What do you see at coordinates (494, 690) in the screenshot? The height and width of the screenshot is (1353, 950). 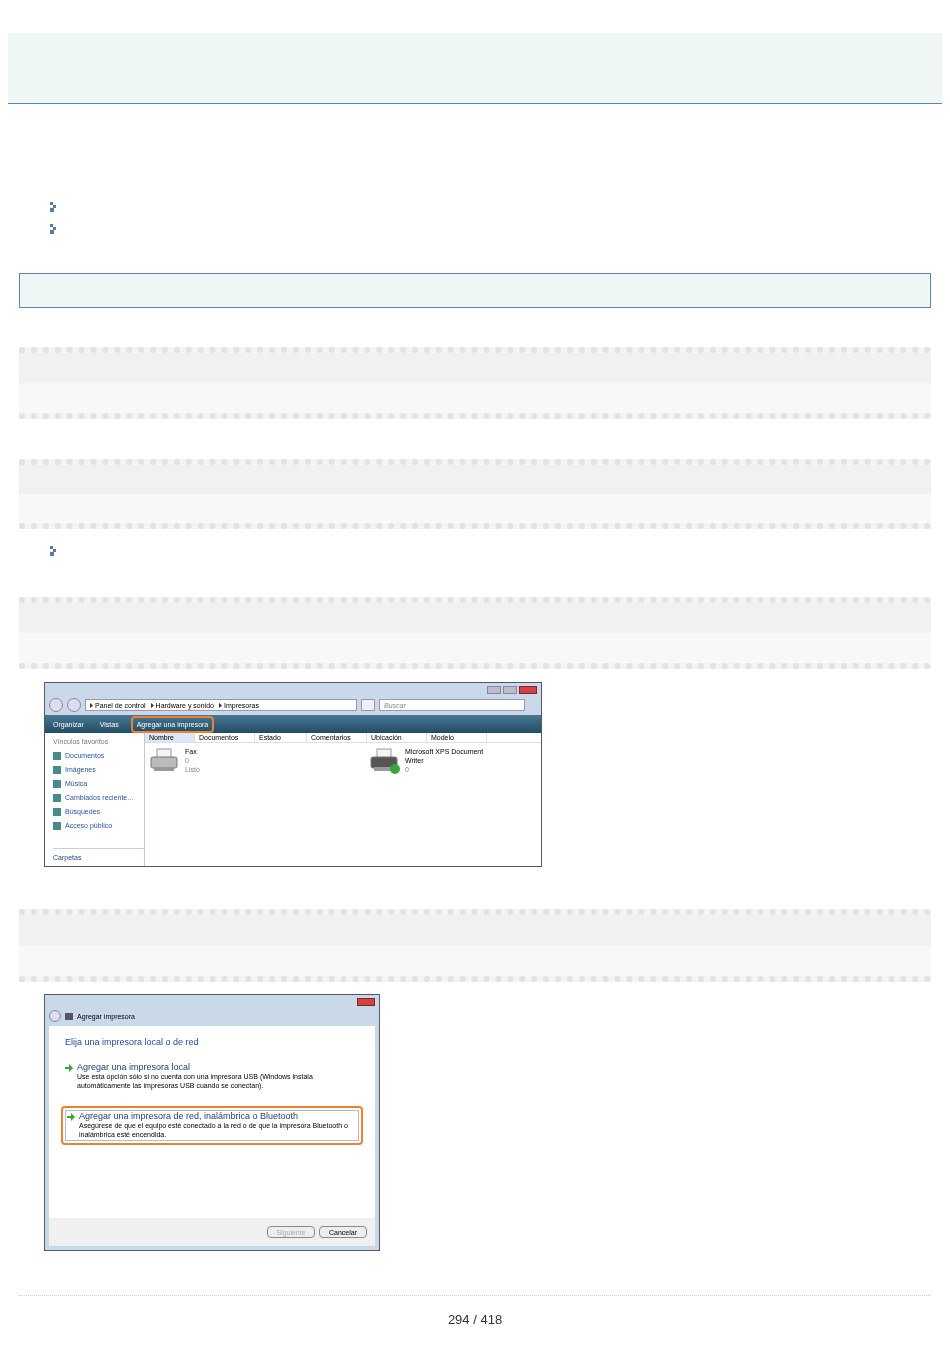 I see `minimize-icon` at bounding box center [494, 690].